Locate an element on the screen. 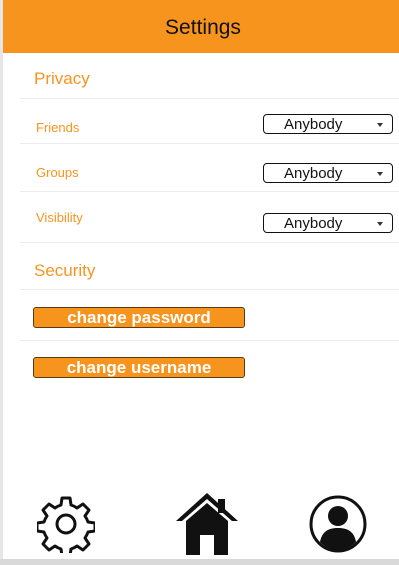 The height and width of the screenshot is (565, 399). visibility-select: Anybody is located at coordinates (328, 223).